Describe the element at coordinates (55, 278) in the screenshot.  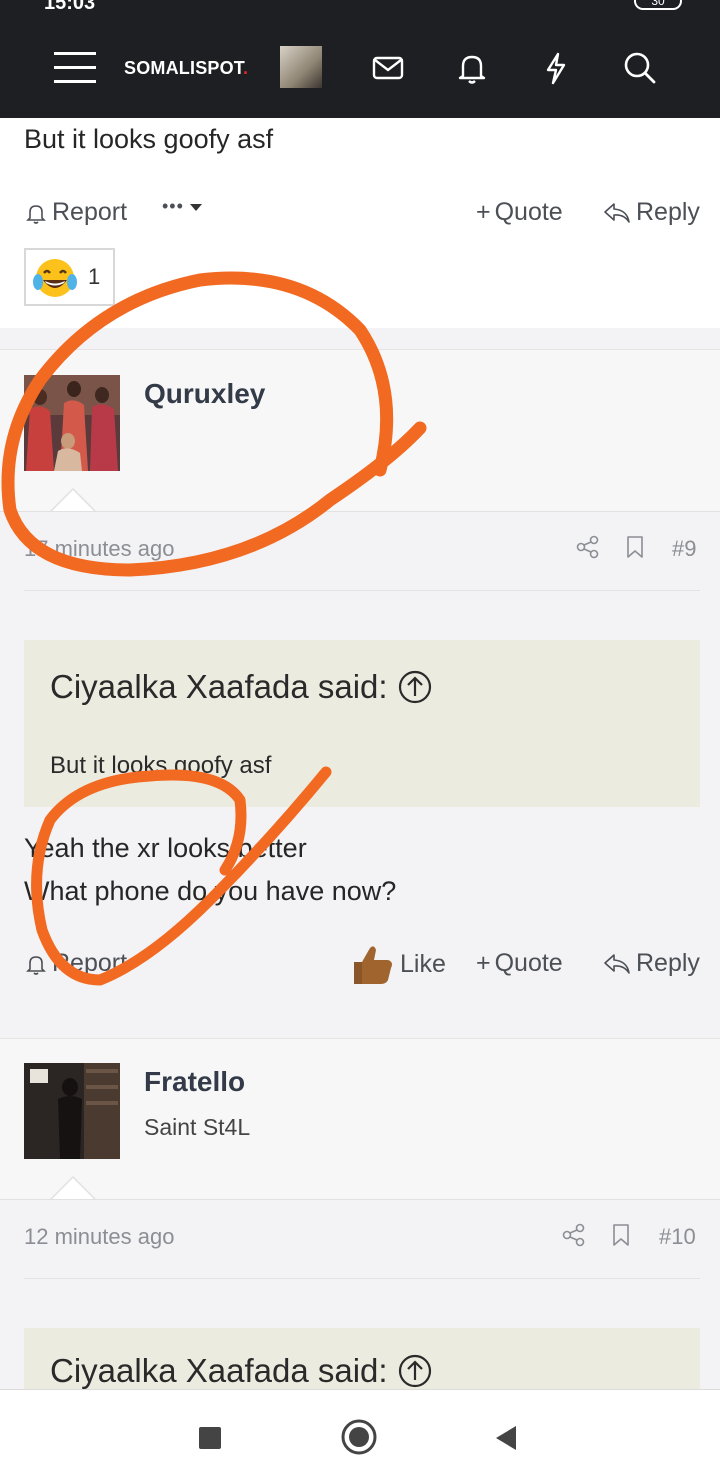
I see `laughing-tears-emoji-icon` at that location.